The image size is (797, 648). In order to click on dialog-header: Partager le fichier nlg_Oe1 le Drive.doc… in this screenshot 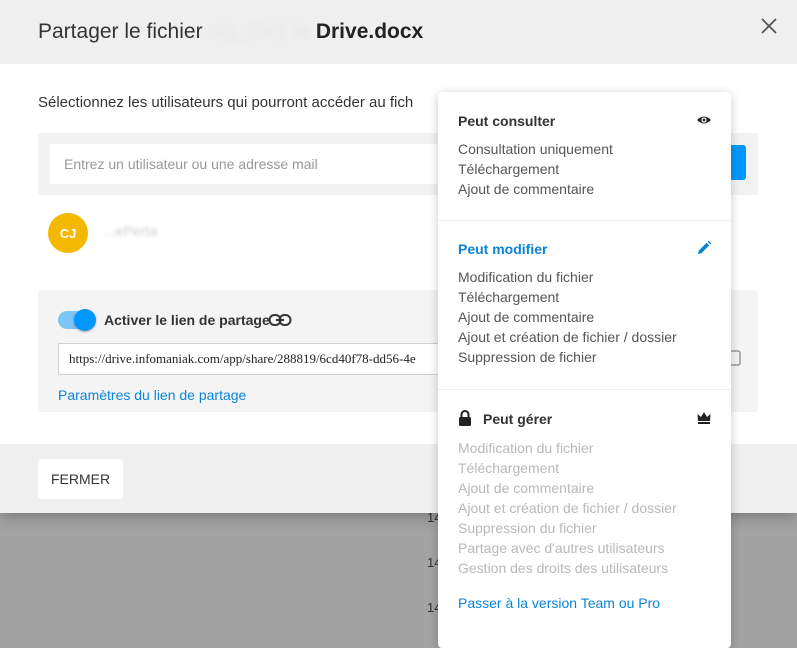, I will do `click(398, 32)`.